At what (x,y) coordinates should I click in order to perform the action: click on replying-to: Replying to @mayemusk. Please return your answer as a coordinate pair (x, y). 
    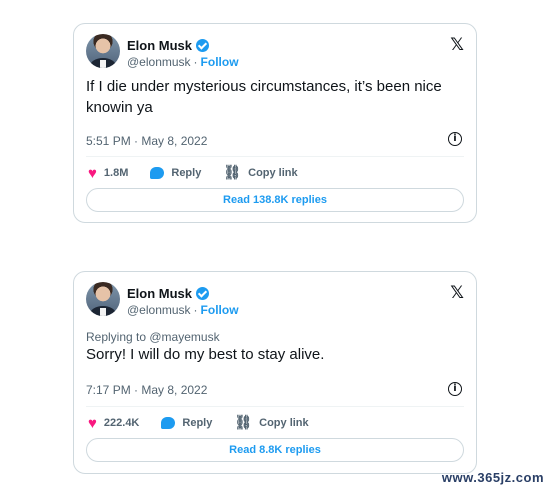
    Looking at the image, I should click on (153, 337).